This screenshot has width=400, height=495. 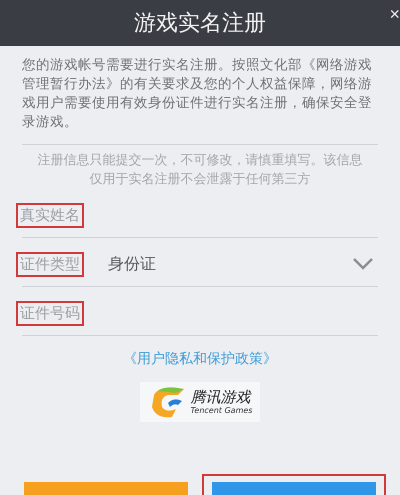 I want to click on field-label: 证件号码, so click(x=50, y=313).